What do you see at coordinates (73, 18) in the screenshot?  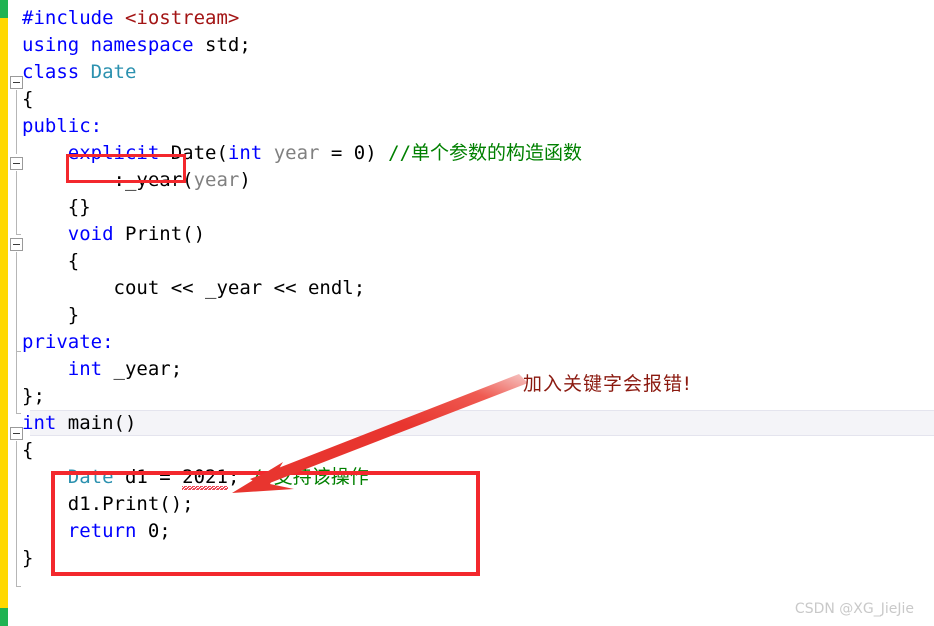 I see `code-token-pre: #include` at bounding box center [73, 18].